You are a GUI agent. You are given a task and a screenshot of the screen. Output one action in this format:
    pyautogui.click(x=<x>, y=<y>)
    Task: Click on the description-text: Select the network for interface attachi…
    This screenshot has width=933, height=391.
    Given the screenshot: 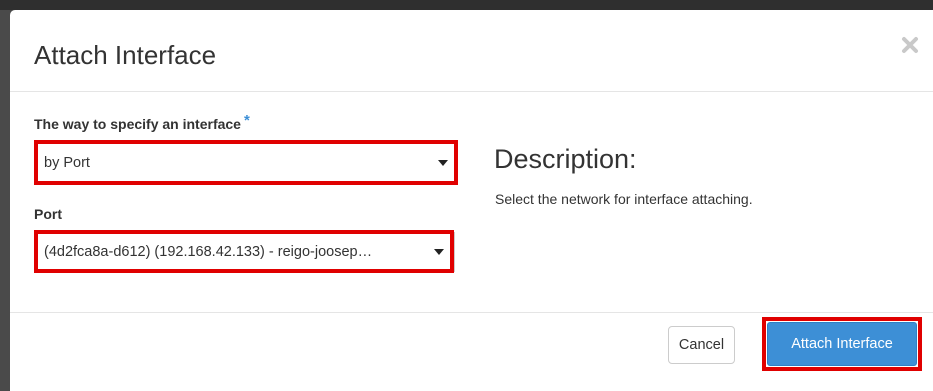 What is the action you would take?
    pyautogui.click(x=624, y=199)
    